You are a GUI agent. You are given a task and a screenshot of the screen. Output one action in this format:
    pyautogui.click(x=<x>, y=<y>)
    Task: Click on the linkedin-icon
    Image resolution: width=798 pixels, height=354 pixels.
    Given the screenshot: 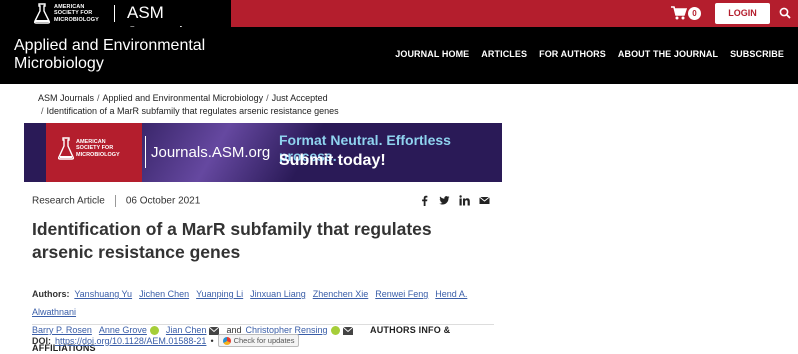 What is the action you would take?
    pyautogui.click(x=464, y=200)
    